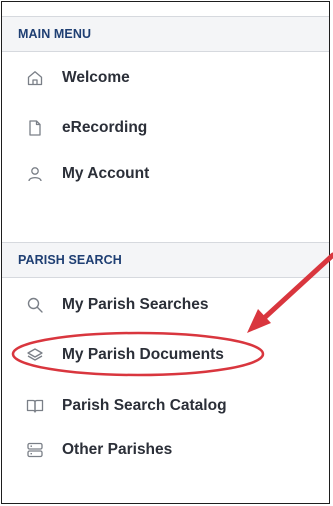 This screenshot has height=506, width=333. I want to click on main-menu-header: MAIN MENU, so click(165, 34).